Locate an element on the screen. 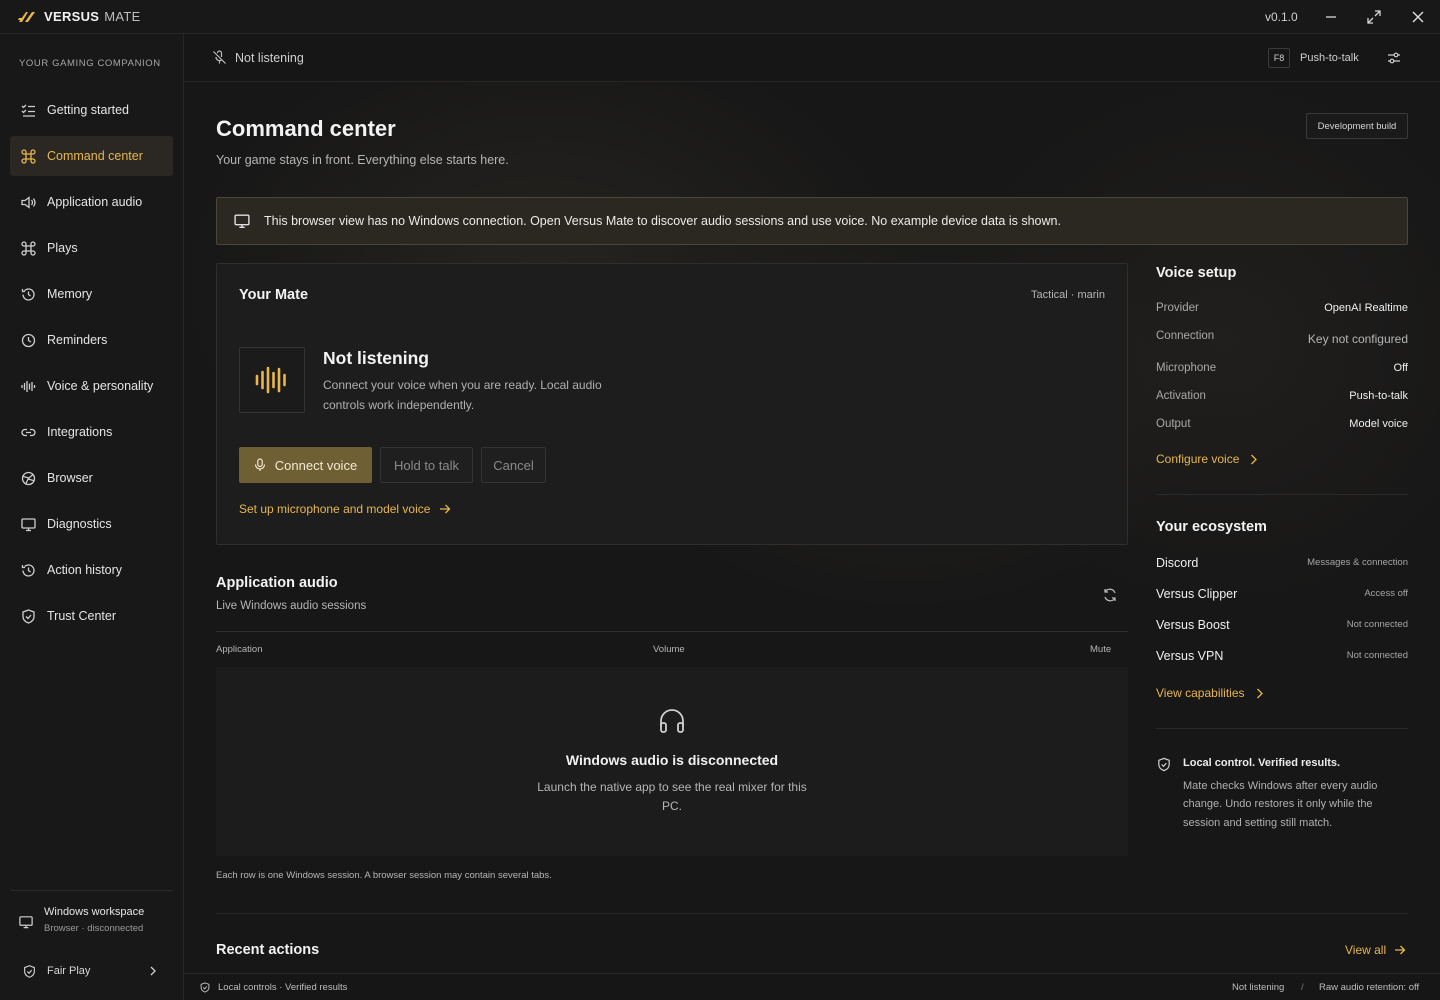 The height and width of the screenshot is (1000, 1440). eco-vpn-name: Versus VPN is located at coordinates (1189, 656).